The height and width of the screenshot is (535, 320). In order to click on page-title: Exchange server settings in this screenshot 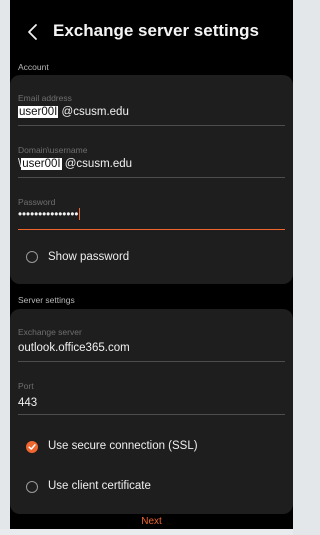, I will do `click(156, 30)`.